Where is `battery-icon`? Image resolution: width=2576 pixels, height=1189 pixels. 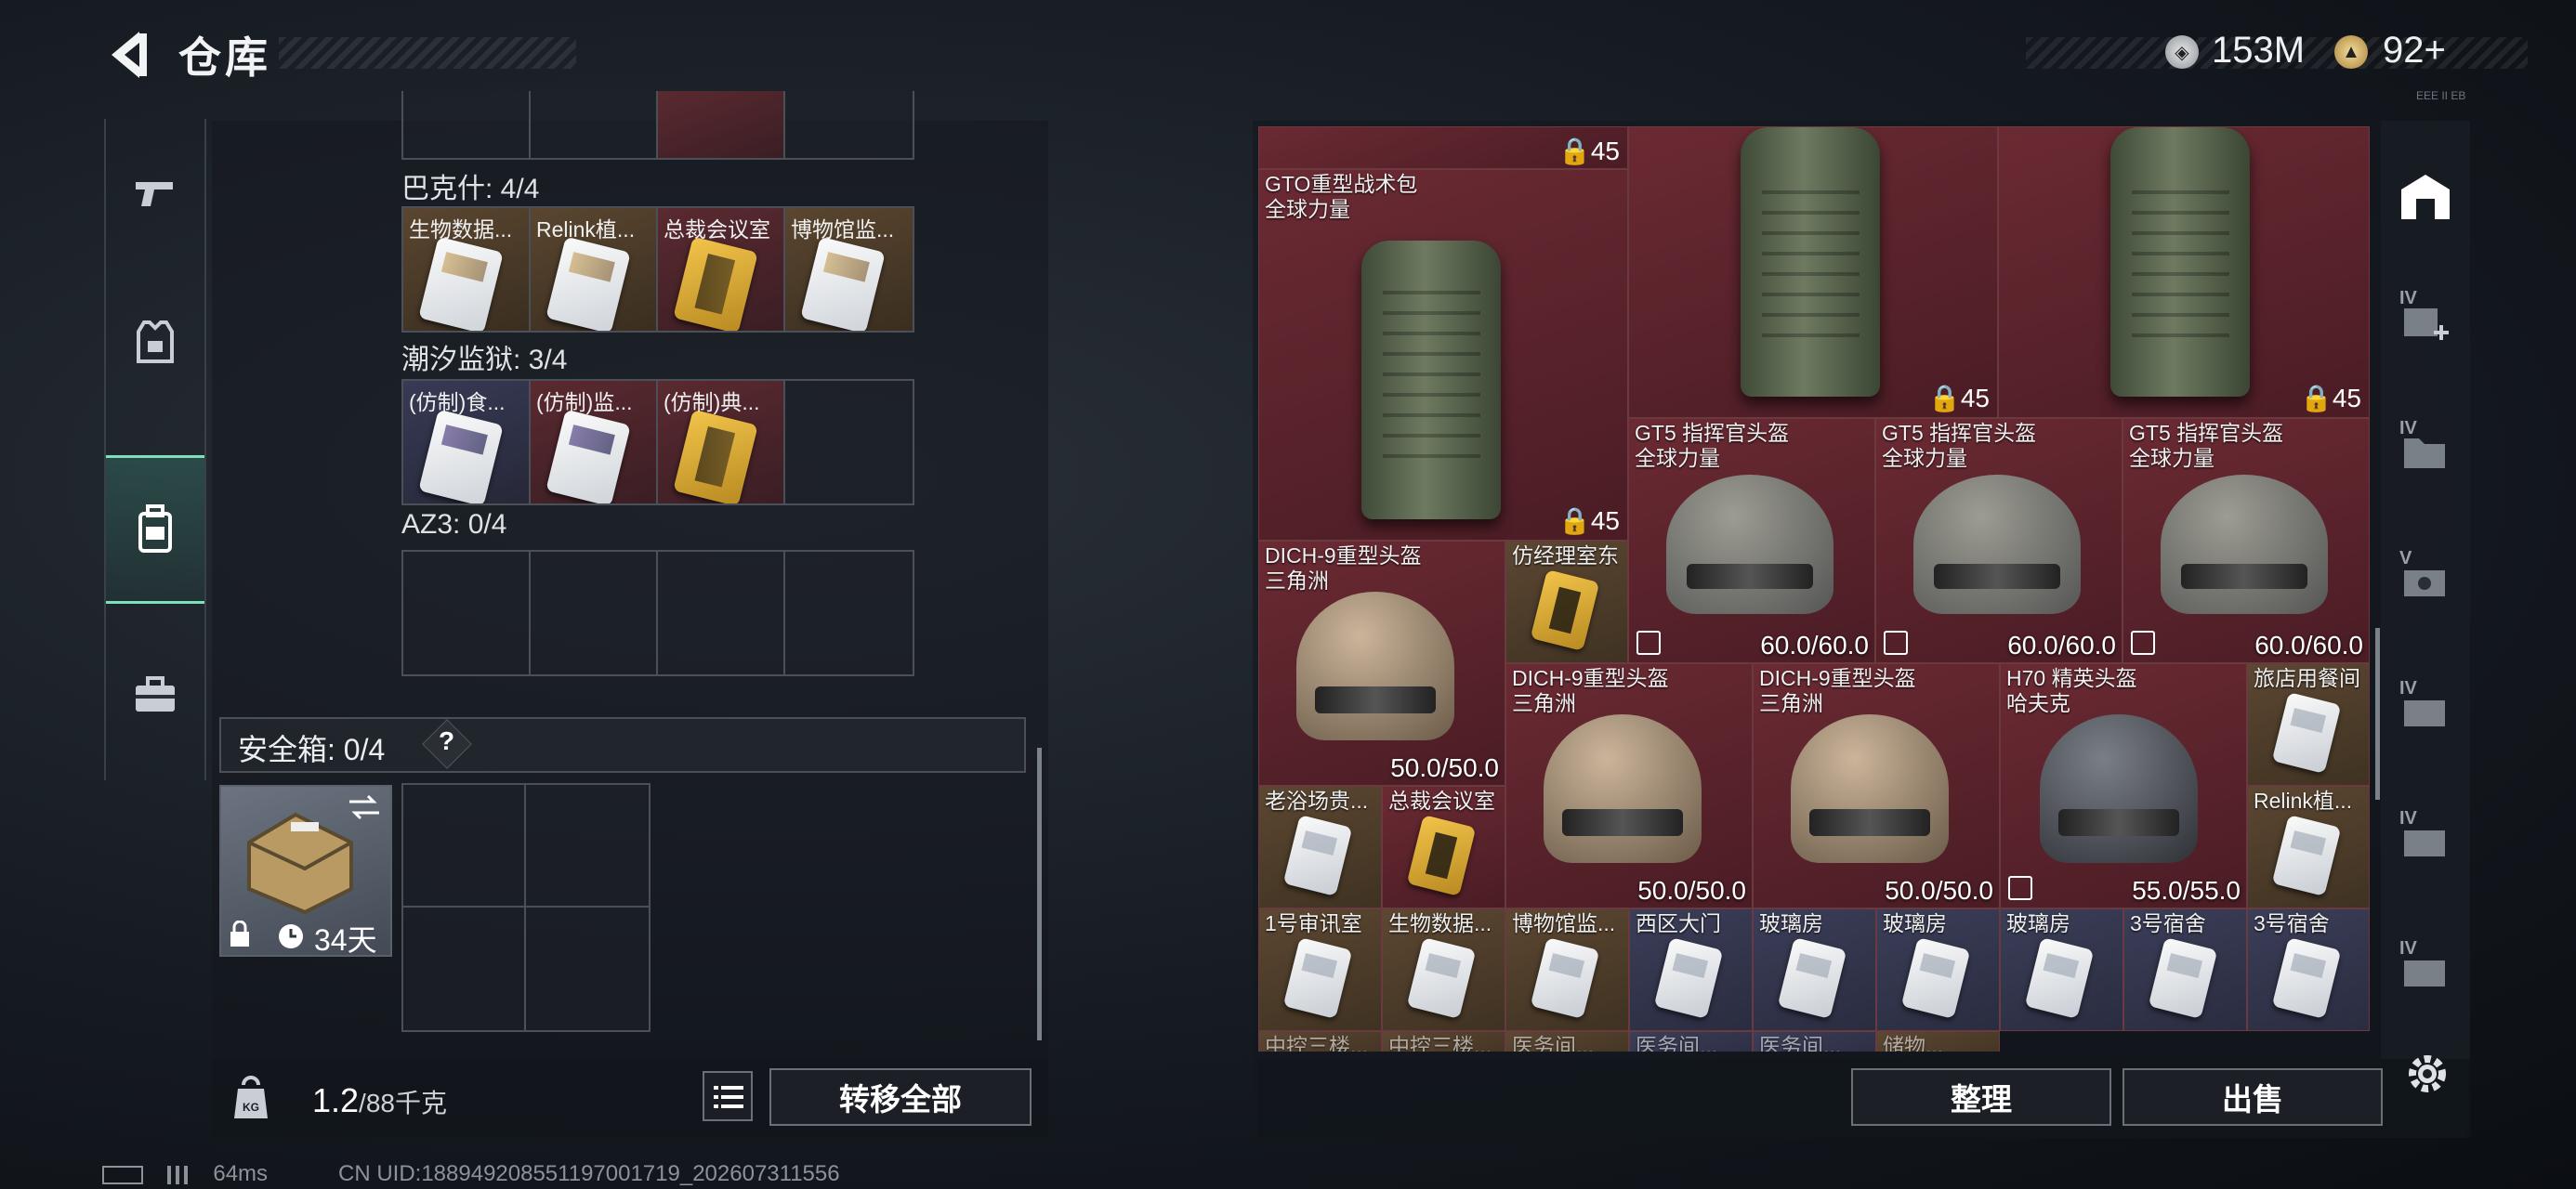
battery-icon is located at coordinates (122, 1175).